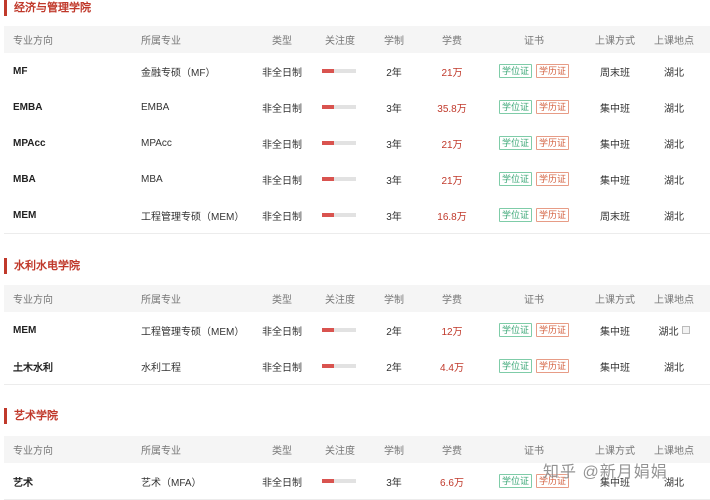 The image size is (710, 500). What do you see at coordinates (161, 368) in the screenshot?
I see `program-major: 水利工程` at bounding box center [161, 368].